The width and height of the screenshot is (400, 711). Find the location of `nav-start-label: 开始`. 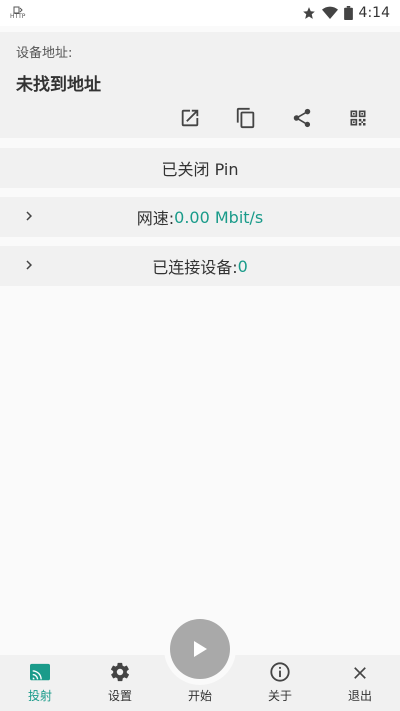

nav-start-label: 开始 is located at coordinates (199, 696).